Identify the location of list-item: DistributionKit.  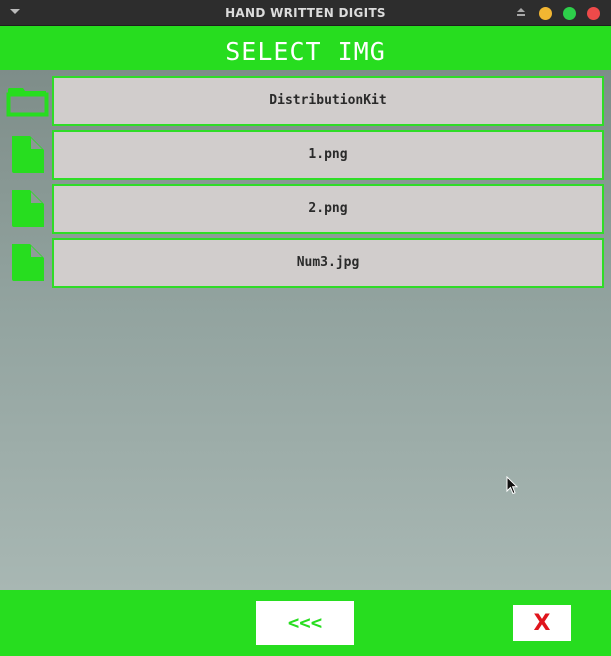
(305, 99).